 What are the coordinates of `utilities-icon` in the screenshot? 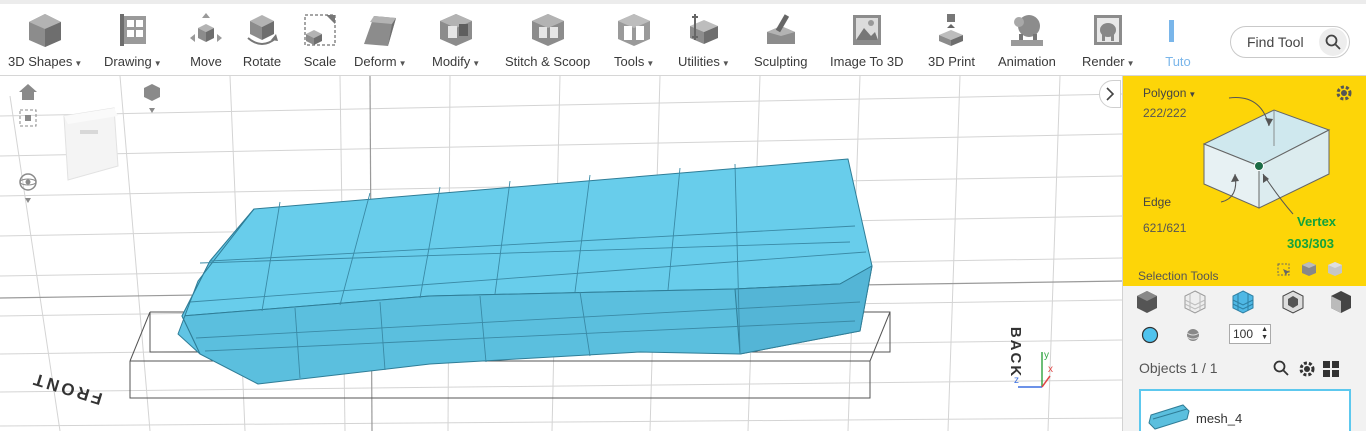 It's located at (704, 30).